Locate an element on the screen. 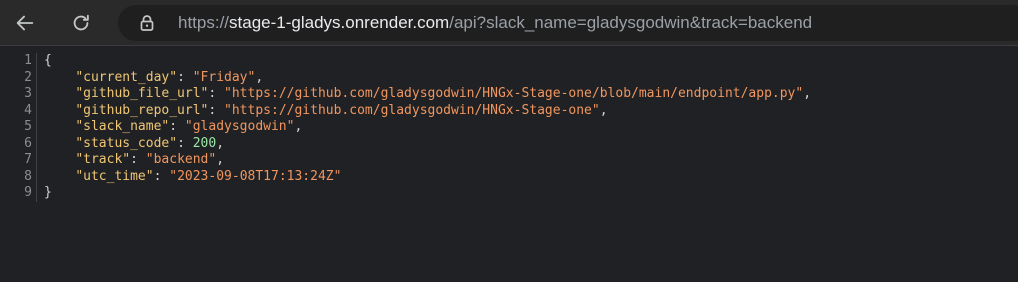 The image size is (1018, 282). code-line: 6 "status_code": 200, is located at coordinates (509, 144).